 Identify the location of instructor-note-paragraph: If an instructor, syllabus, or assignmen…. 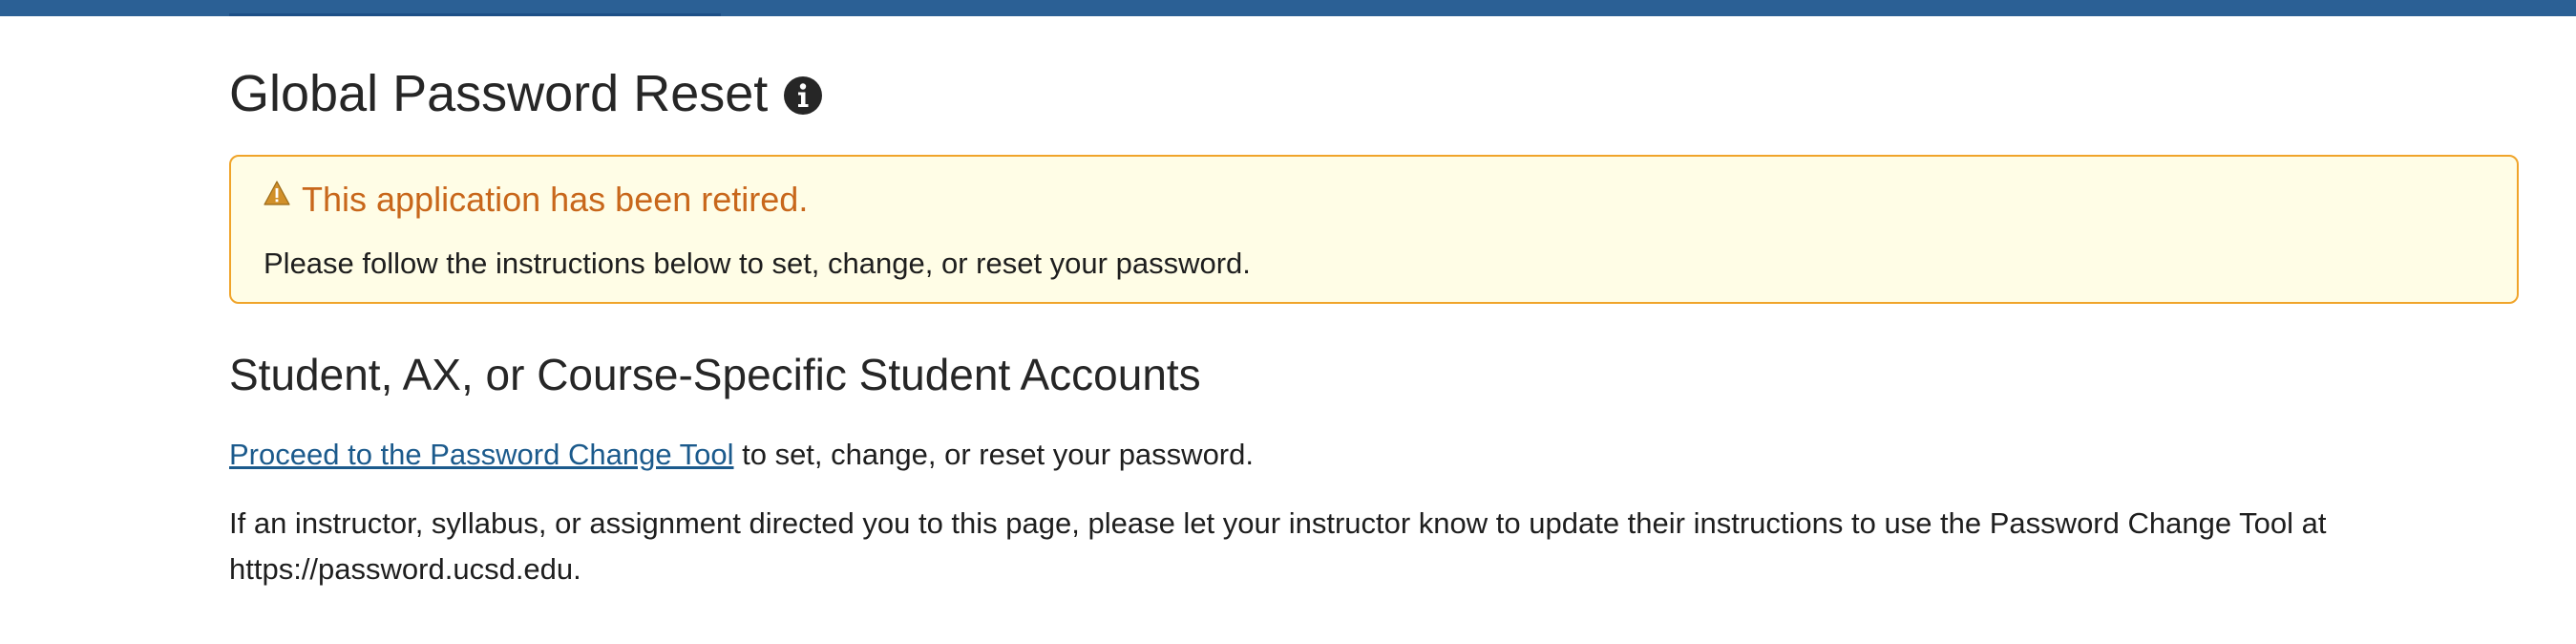
(1278, 546).